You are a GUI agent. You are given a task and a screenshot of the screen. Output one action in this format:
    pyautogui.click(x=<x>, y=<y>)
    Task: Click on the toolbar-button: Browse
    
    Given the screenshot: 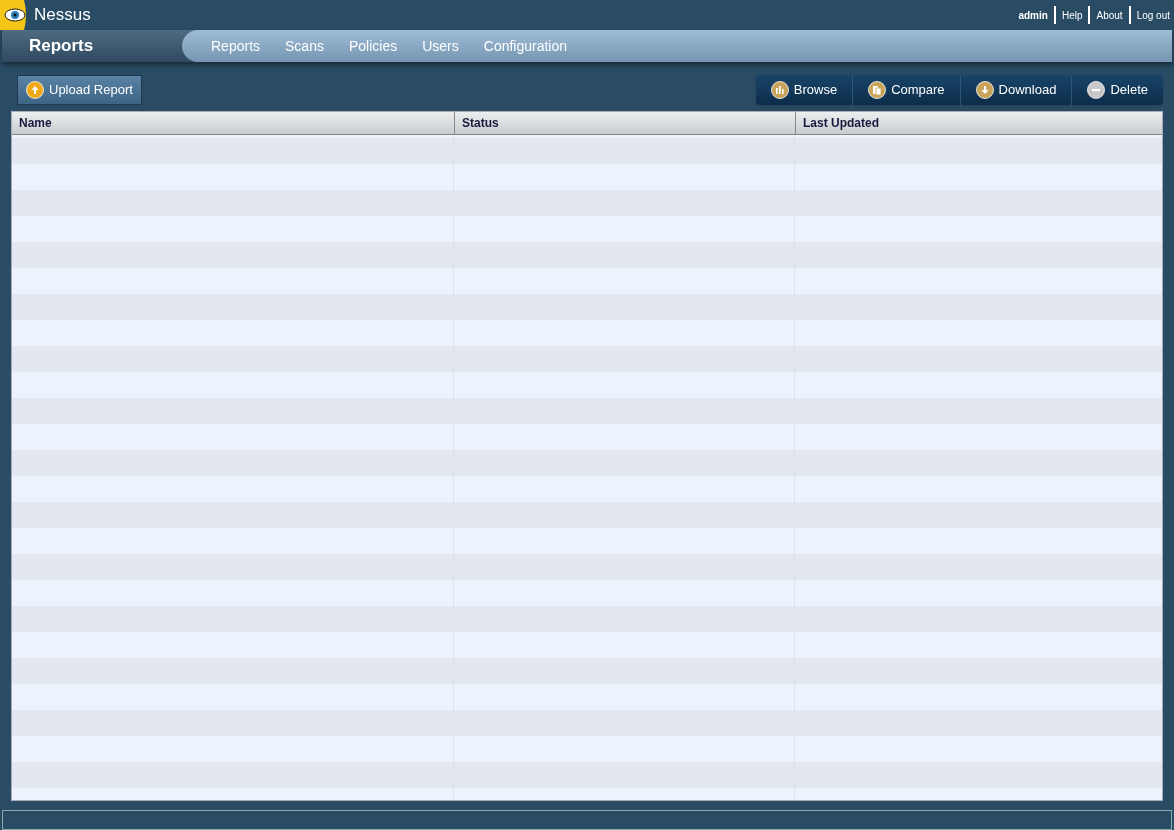 What is the action you would take?
    pyautogui.click(x=804, y=90)
    